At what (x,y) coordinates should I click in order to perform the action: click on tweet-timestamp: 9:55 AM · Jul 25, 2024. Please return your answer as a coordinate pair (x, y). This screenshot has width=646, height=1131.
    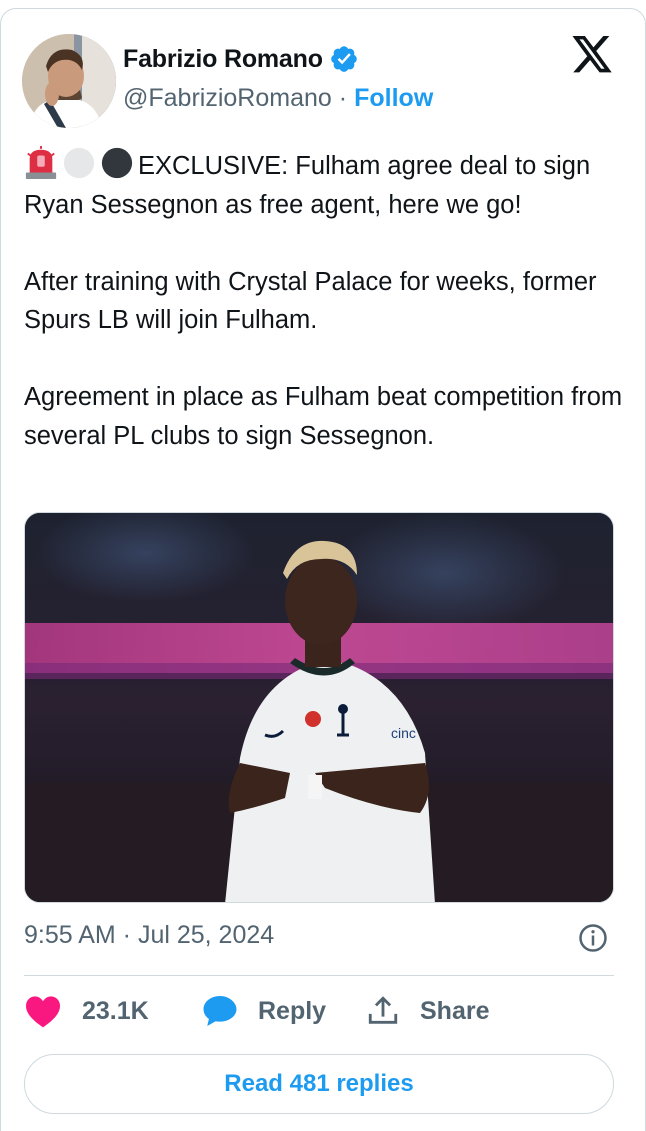
    Looking at the image, I should click on (149, 935).